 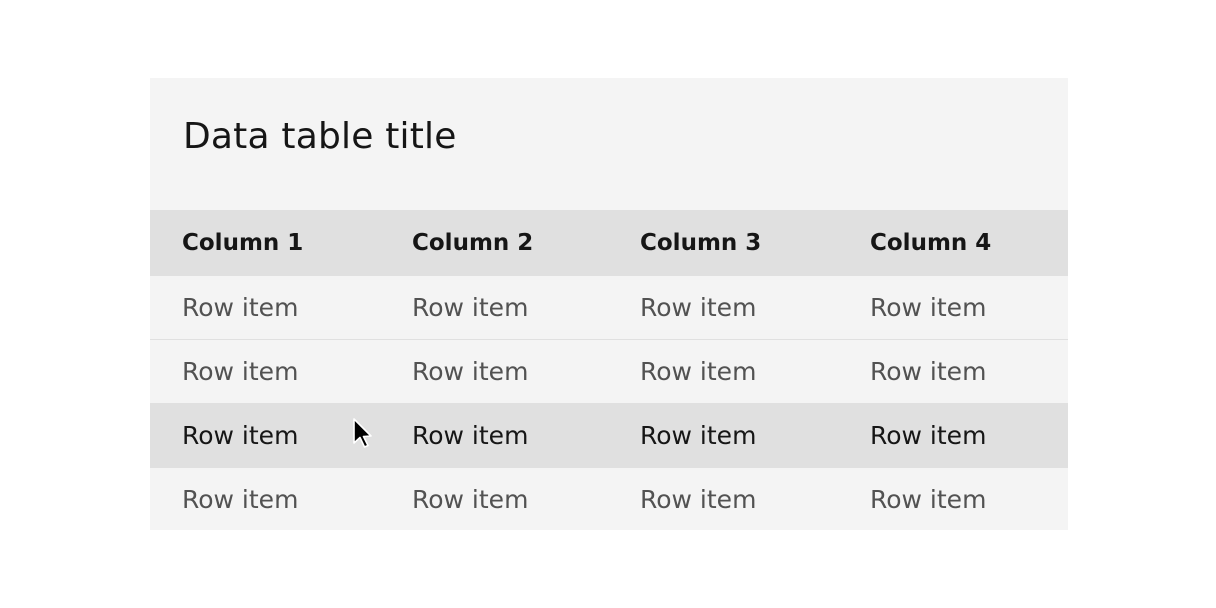 What do you see at coordinates (723, 243) in the screenshot?
I see `column-header-3: Column 3` at bounding box center [723, 243].